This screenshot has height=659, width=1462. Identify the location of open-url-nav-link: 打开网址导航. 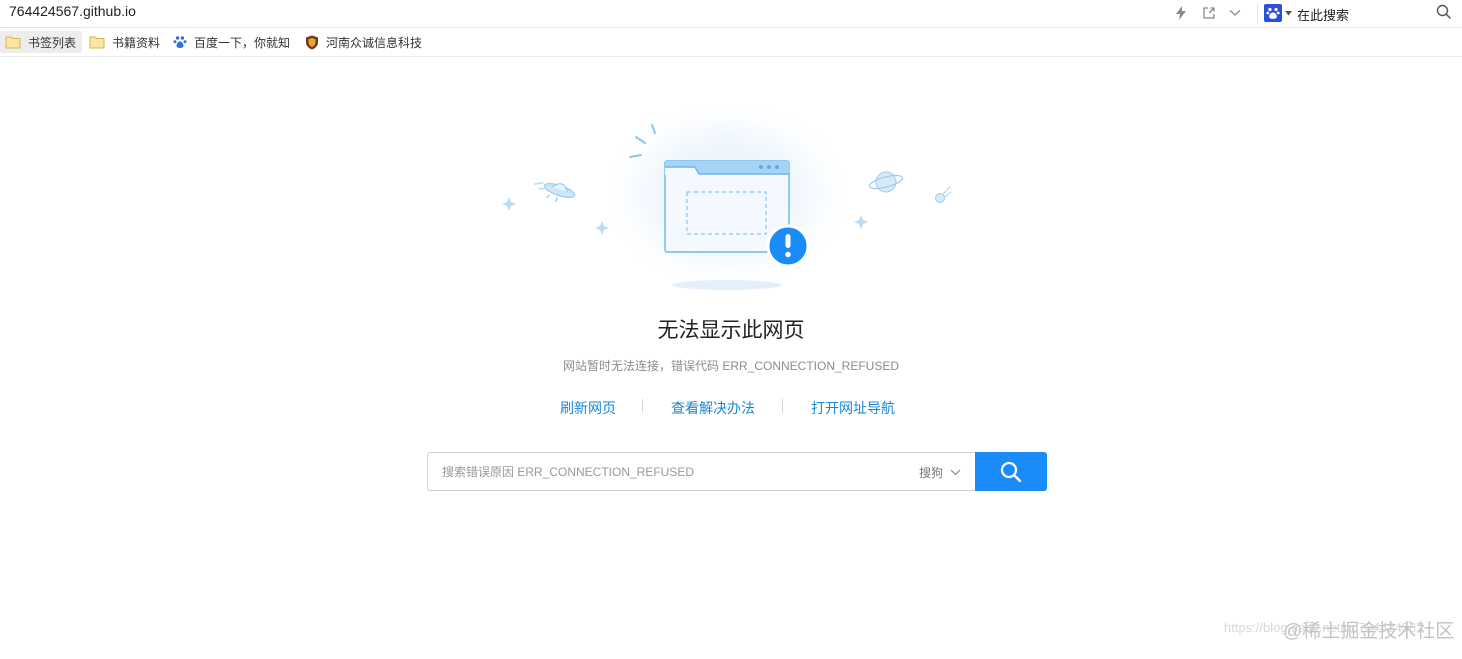
(853, 408).